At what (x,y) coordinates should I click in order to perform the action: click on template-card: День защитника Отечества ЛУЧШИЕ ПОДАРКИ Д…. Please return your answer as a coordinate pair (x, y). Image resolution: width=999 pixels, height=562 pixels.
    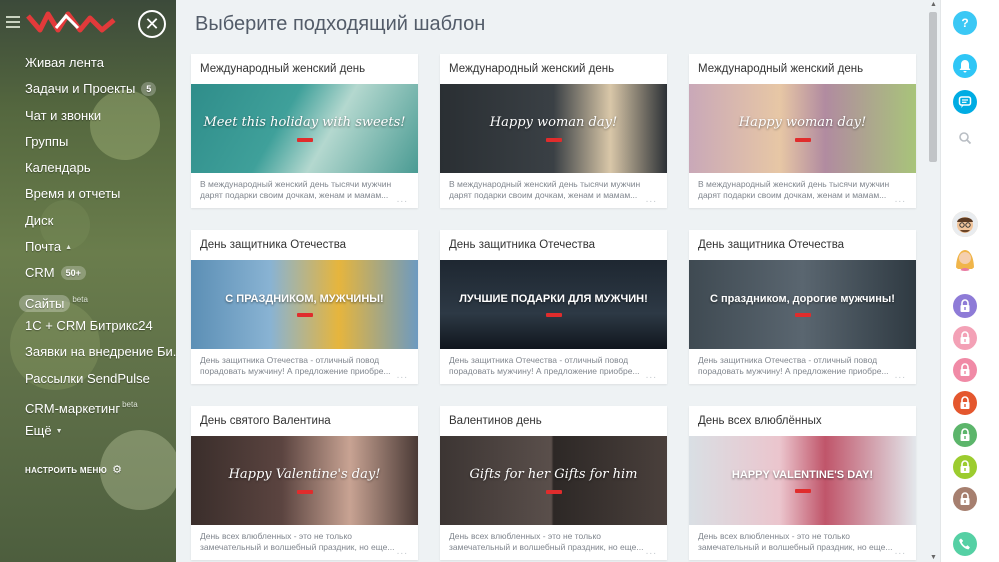
    Looking at the image, I should click on (553, 307).